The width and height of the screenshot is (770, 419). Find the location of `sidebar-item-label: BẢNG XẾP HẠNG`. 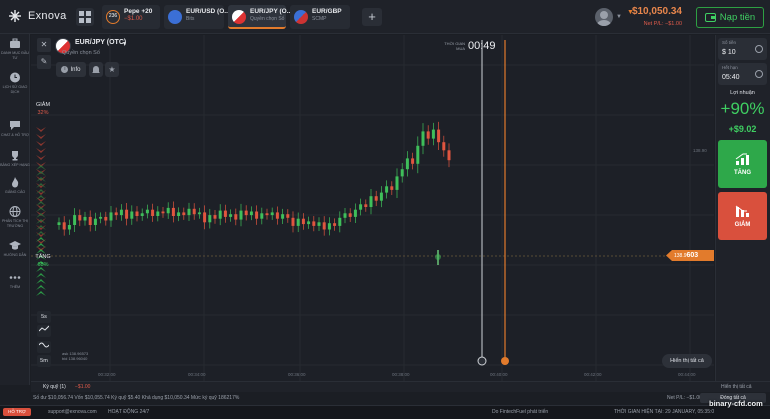

sidebar-item-label: BẢNG XẾP HẠNG is located at coordinates (15, 165).